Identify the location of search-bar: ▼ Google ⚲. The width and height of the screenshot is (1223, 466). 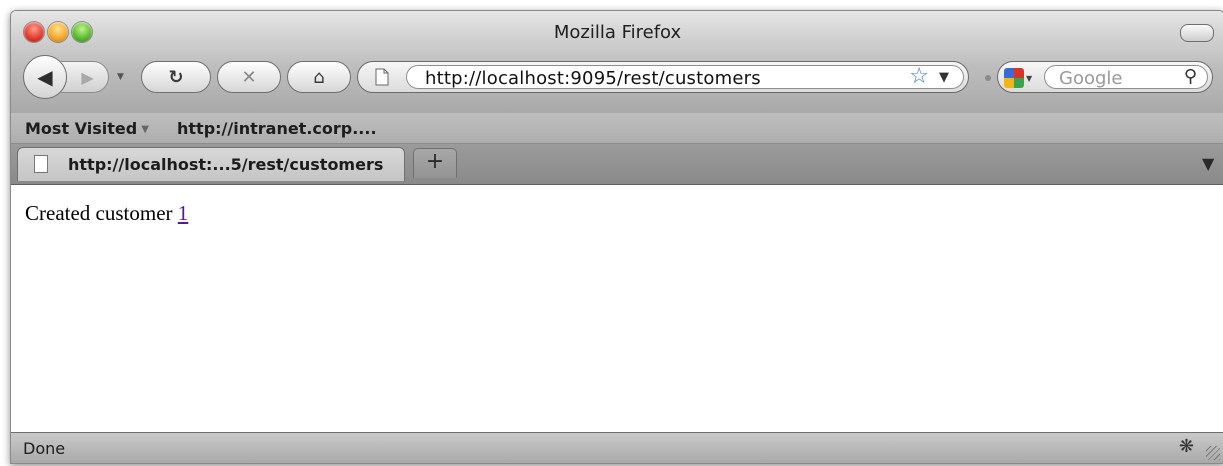
(1105, 77).